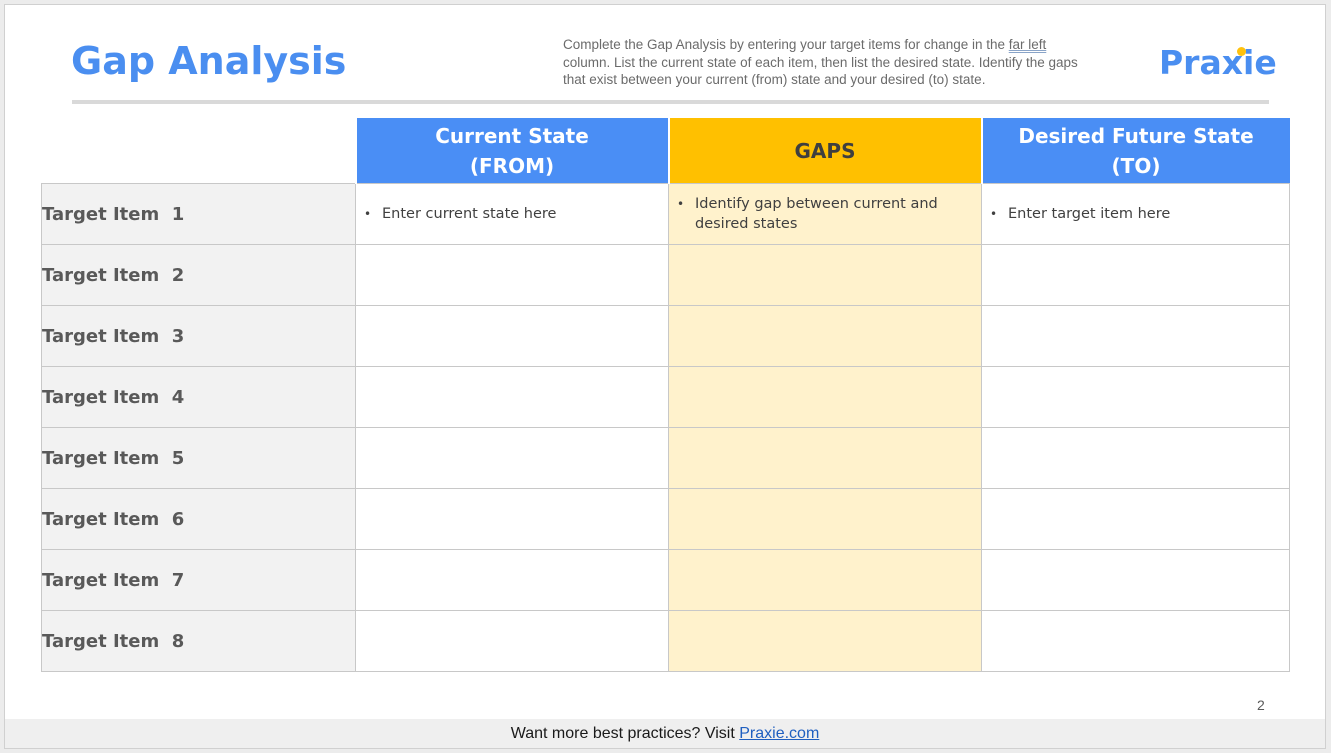 The image size is (1331, 753). What do you see at coordinates (1135, 151) in the screenshot?
I see `column-header-desired-state: Desired Future State (TO)` at bounding box center [1135, 151].